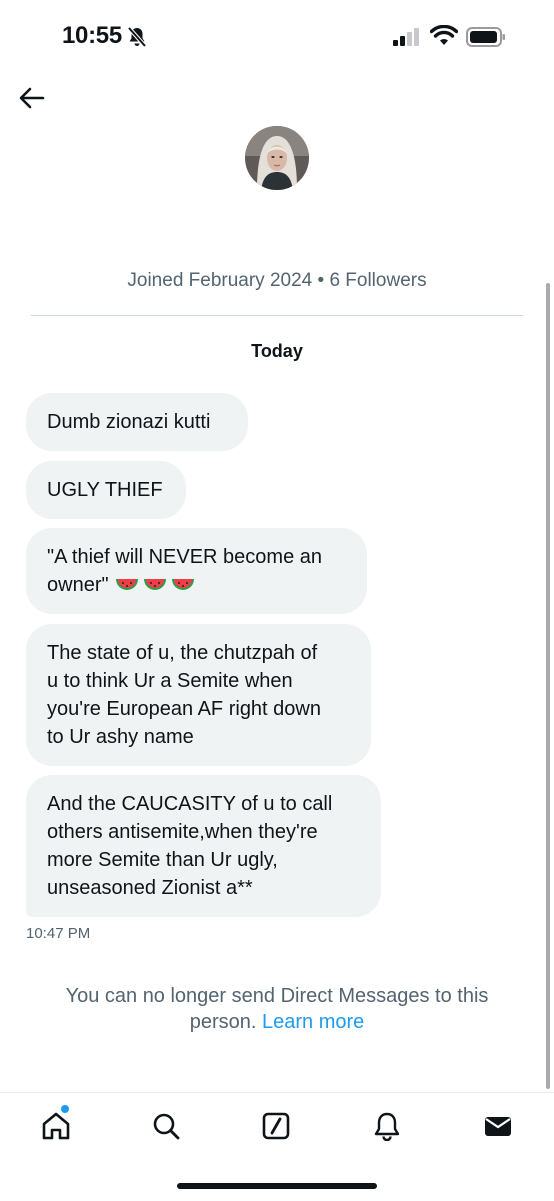  Describe the element at coordinates (486, 39) in the screenshot. I see `battery-icon` at that location.